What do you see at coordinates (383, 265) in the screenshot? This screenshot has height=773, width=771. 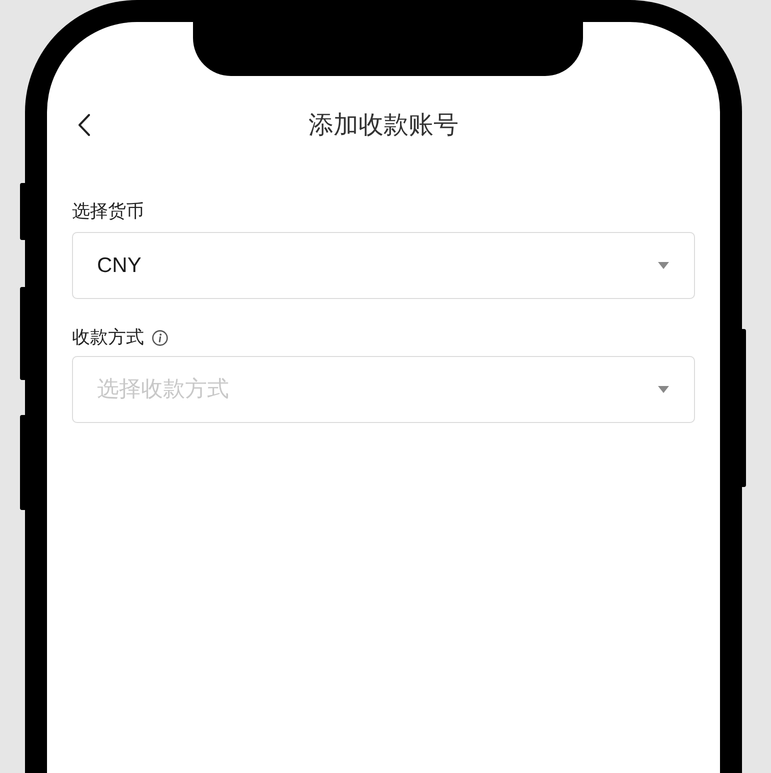 I see `select-field: CNY` at bounding box center [383, 265].